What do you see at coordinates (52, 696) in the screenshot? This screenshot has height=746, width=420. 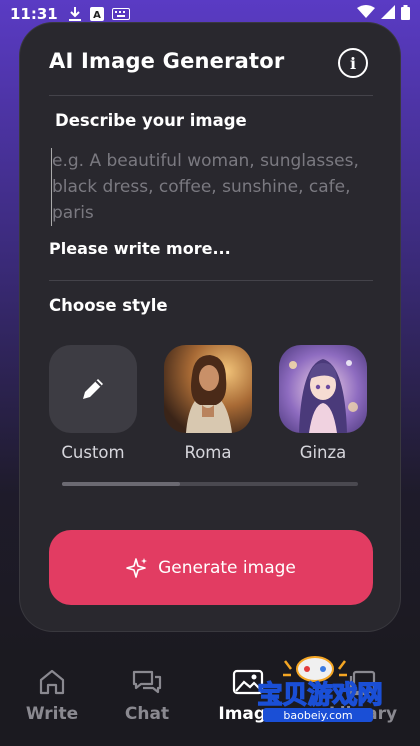 I see `nav-item-write: Write` at bounding box center [52, 696].